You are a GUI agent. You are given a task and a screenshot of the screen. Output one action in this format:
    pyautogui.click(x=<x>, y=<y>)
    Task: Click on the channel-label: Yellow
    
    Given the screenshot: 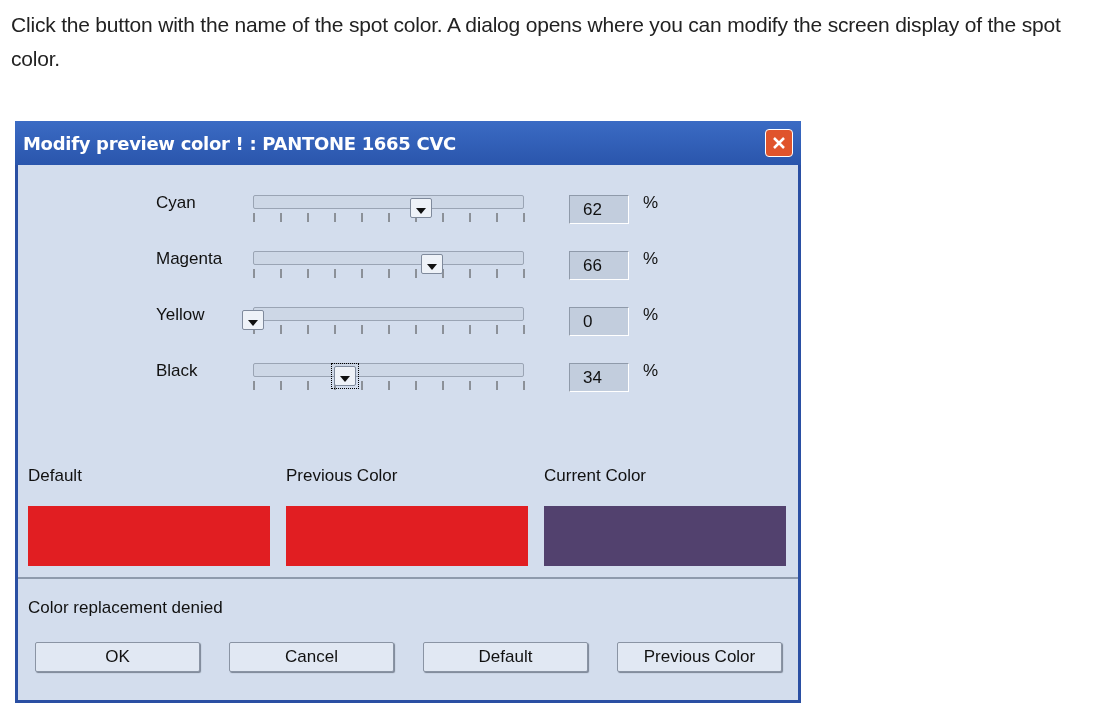 What is the action you would take?
    pyautogui.click(x=181, y=315)
    